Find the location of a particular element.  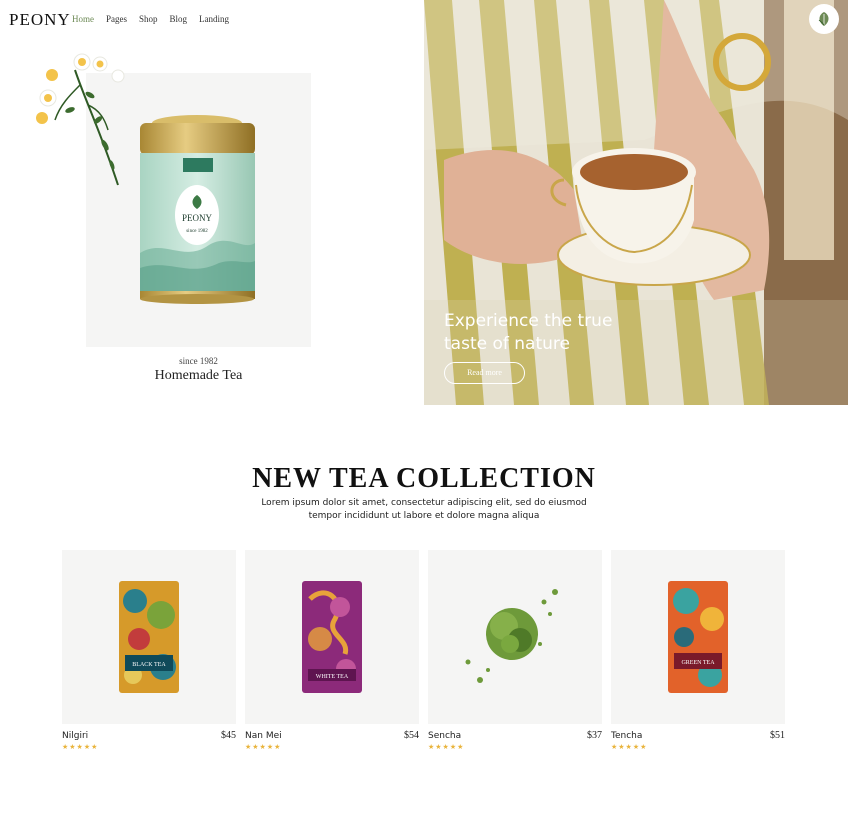

product-card: WHITE TEA Nan Mei $54 ★★★★★ is located at coordinates (332, 650).